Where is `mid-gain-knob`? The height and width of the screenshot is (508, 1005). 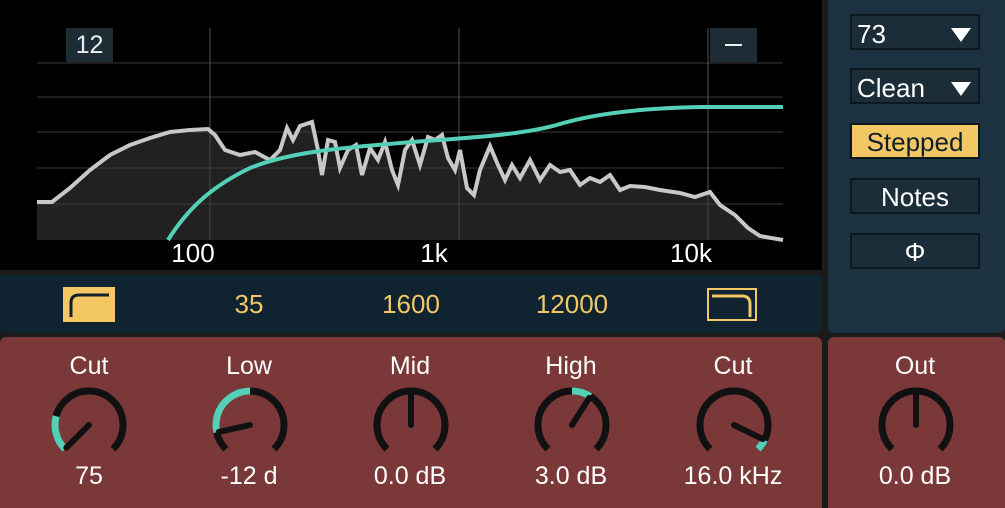 mid-gain-knob is located at coordinates (411, 425).